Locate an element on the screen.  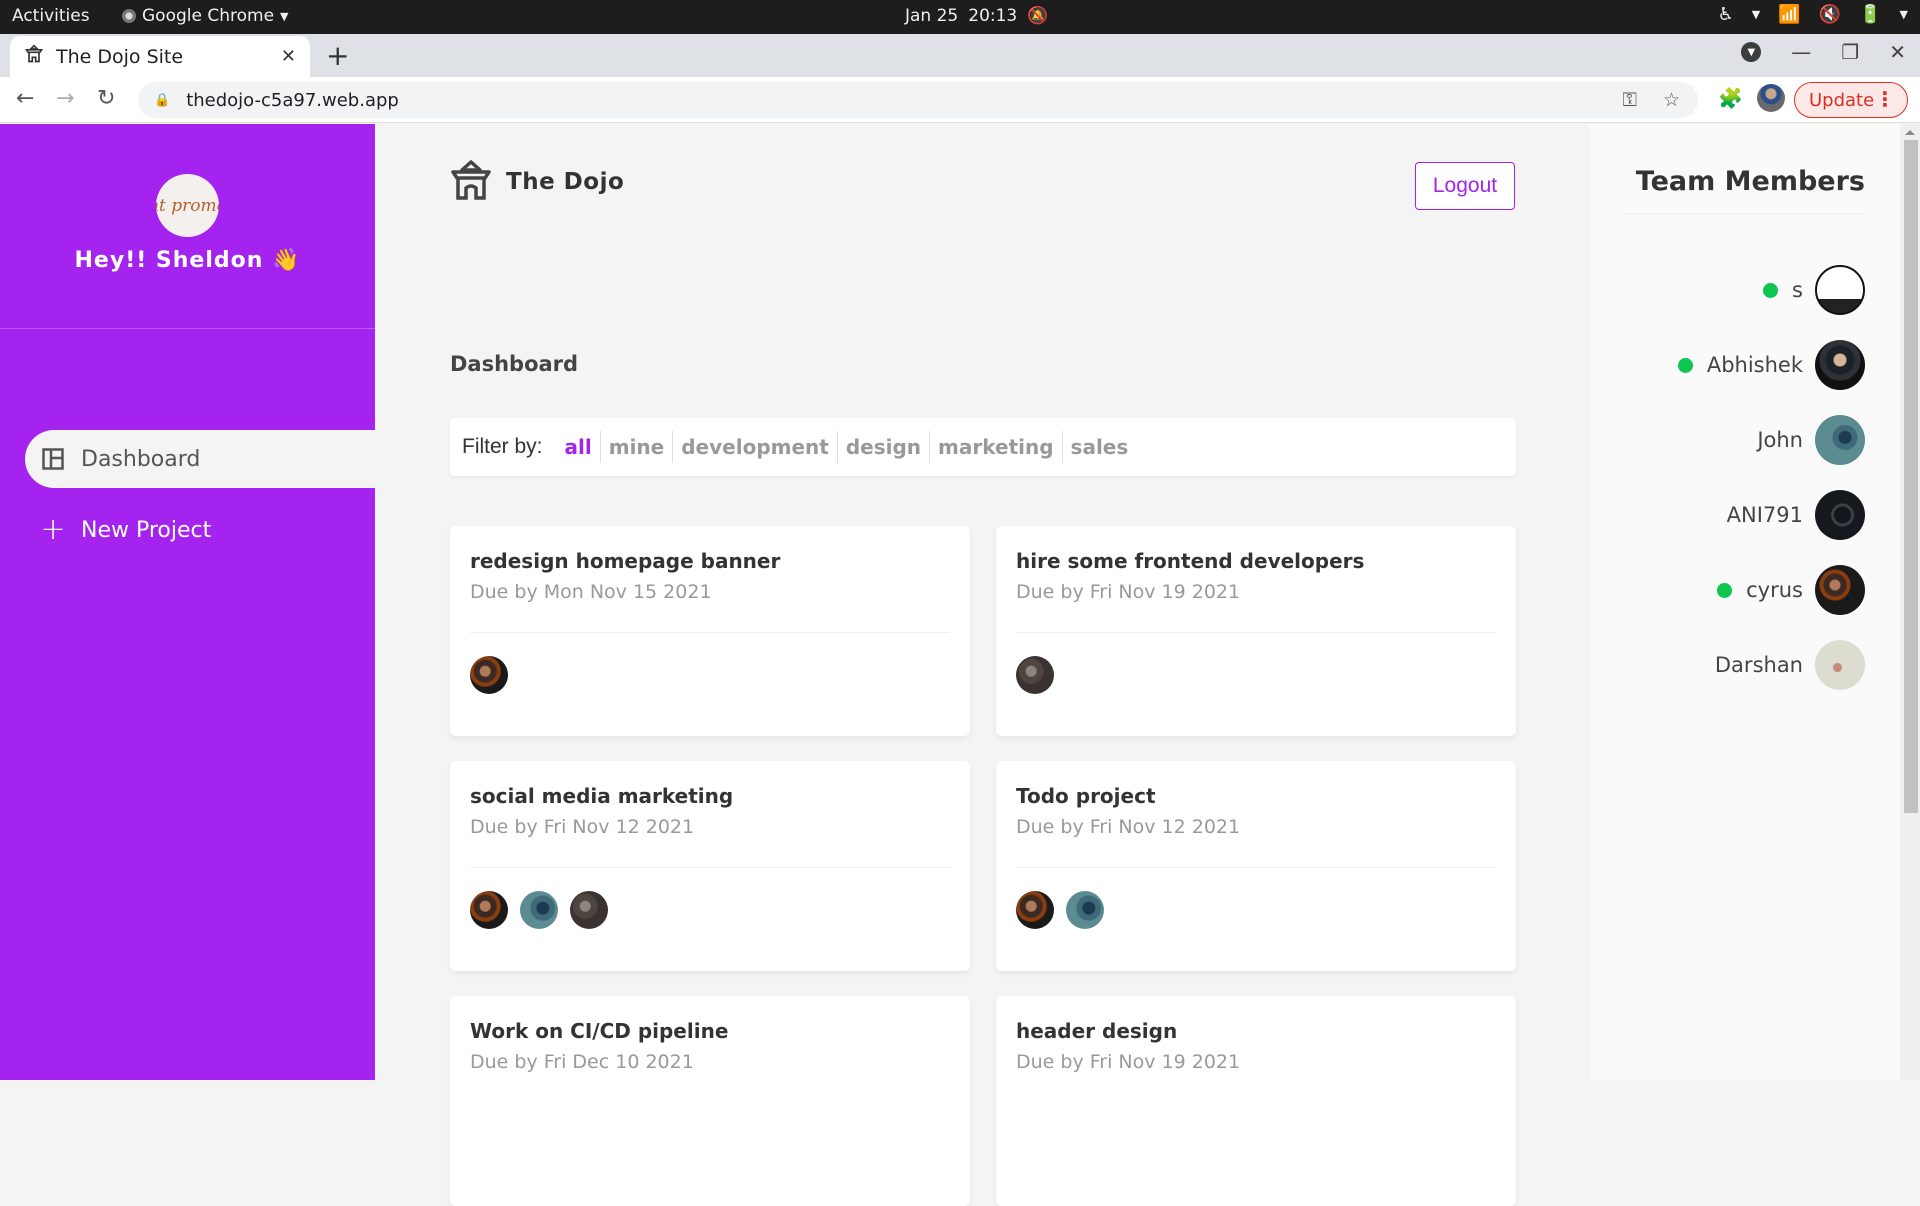
activities-button: Activities is located at coordinates (51, 16).